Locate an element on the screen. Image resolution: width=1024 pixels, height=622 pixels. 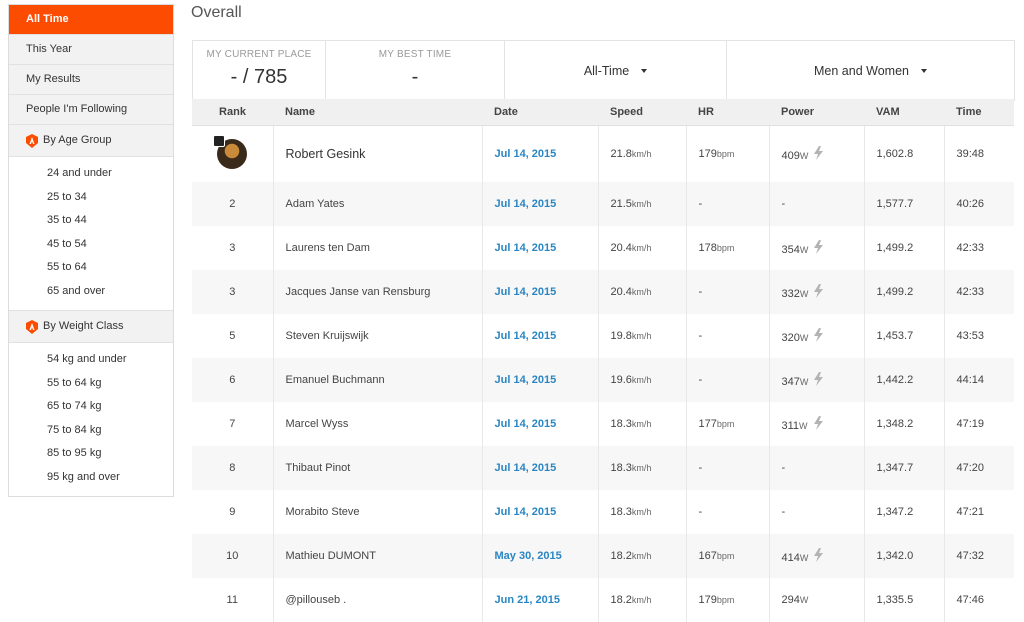
speed-value: 18.3 is located at coordinates (621, 467).